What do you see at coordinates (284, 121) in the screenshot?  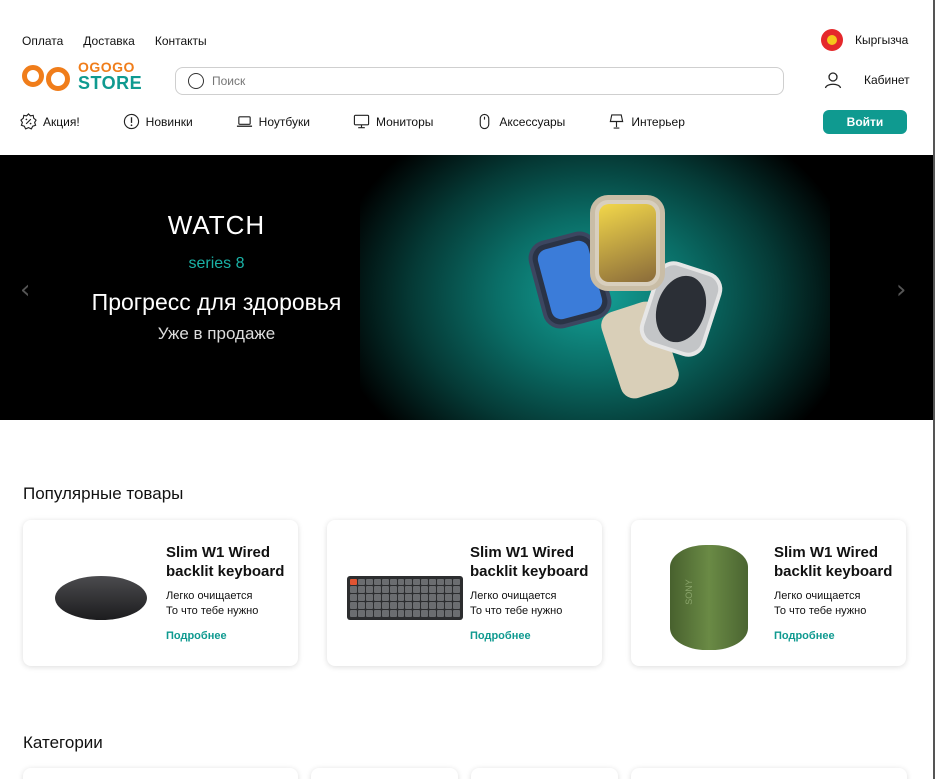 I see `nav-label: Ноутбуки` at bounding box center [284, 121].